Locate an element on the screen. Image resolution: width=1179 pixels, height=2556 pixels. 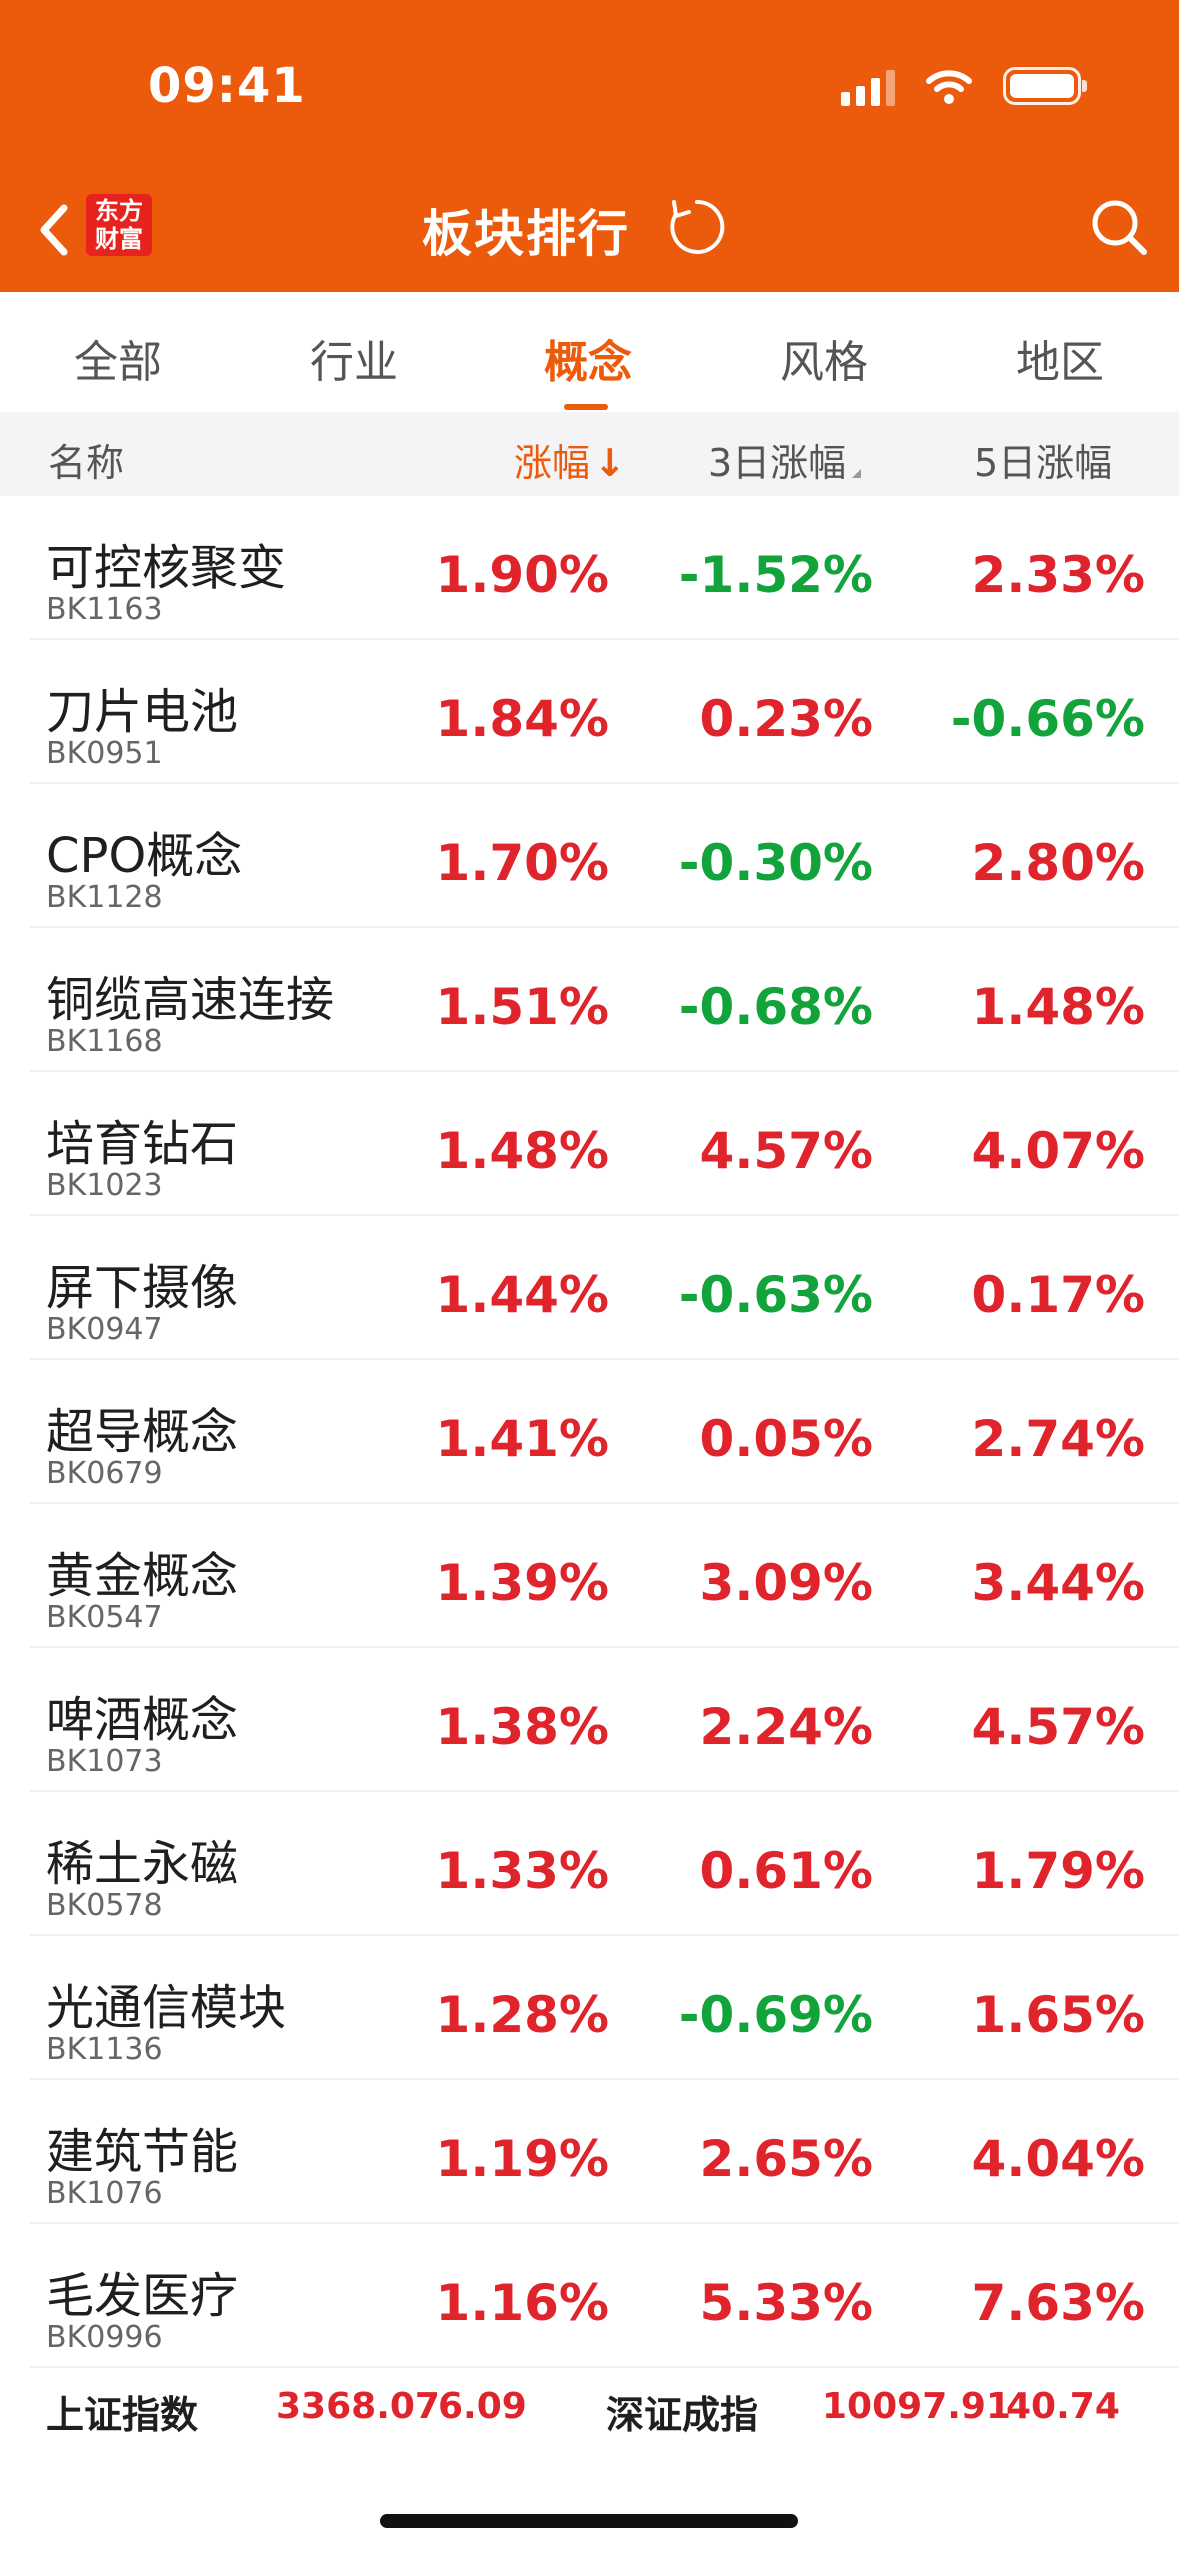
change-value: 1.48% is located at coordinates (522, 1151).